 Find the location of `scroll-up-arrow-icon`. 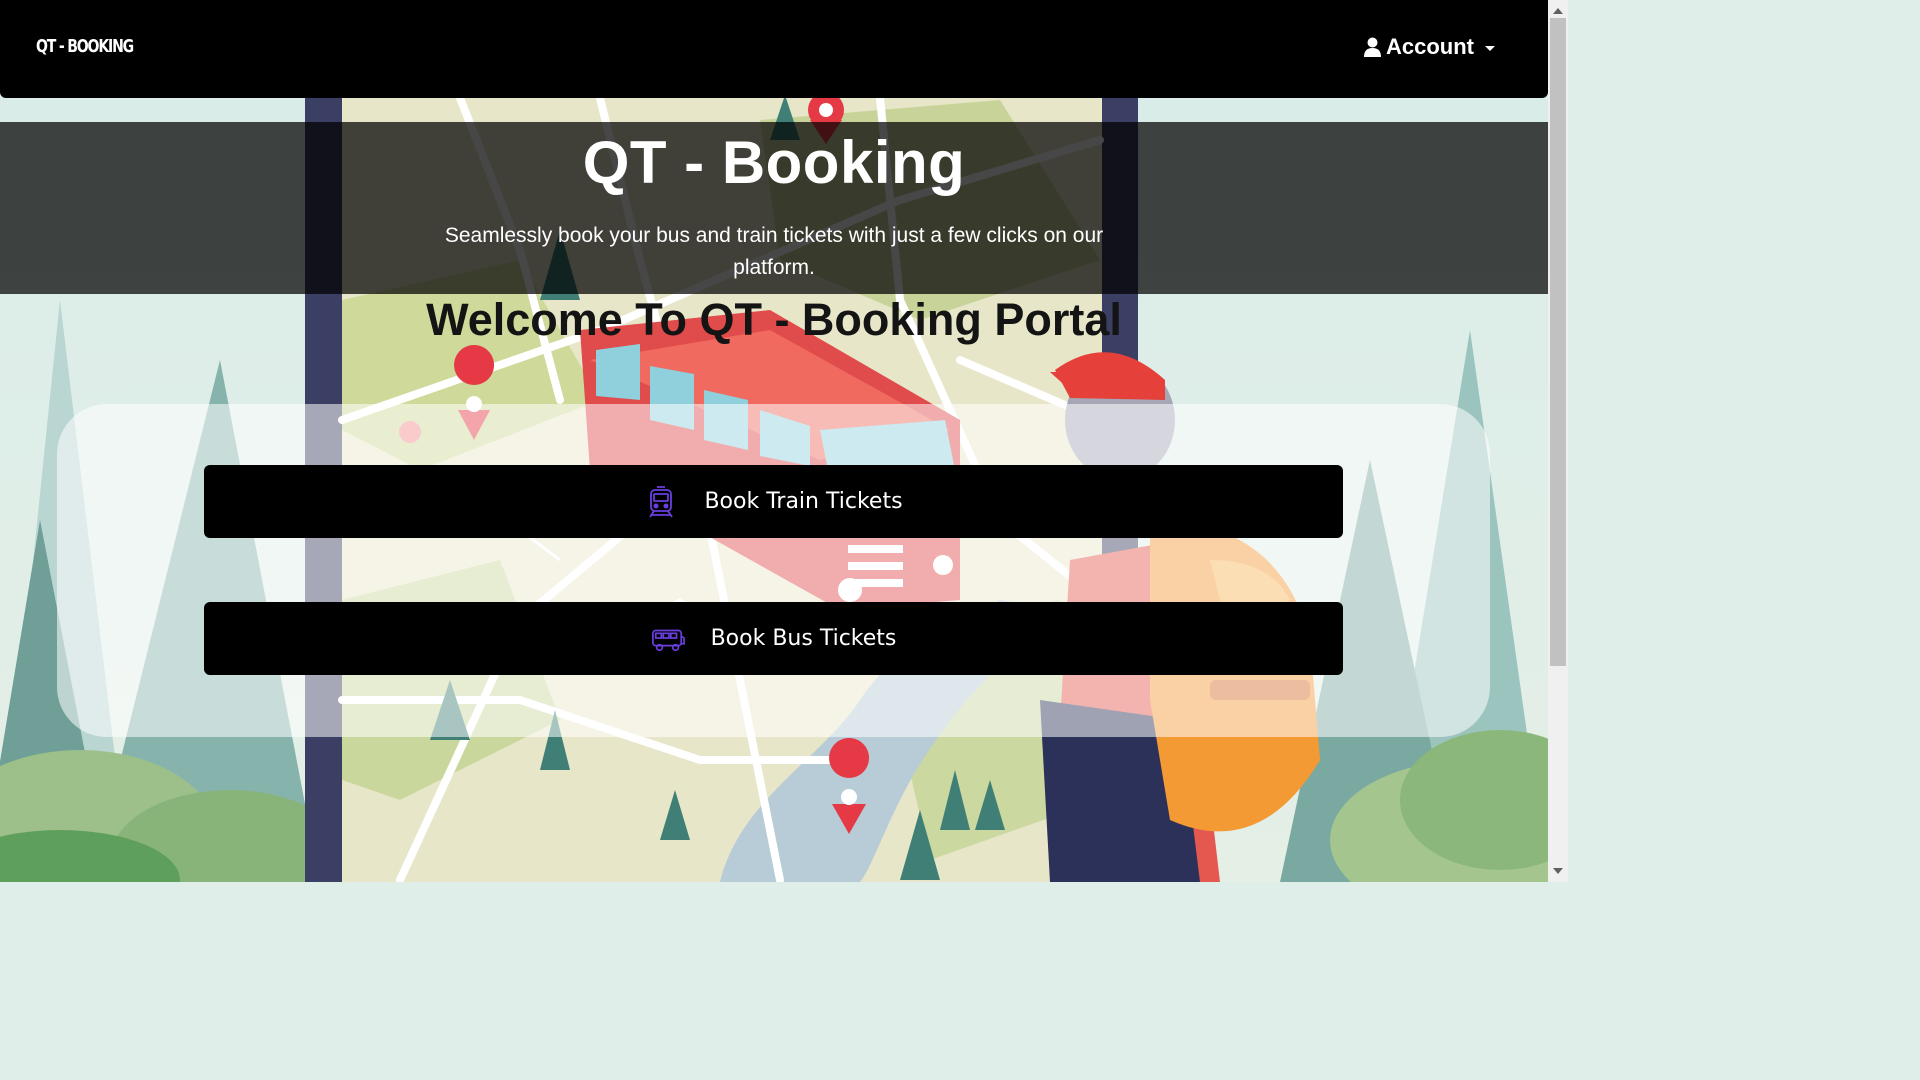

scroll-up-arrow-icon is located at coordinates (1558, 11).